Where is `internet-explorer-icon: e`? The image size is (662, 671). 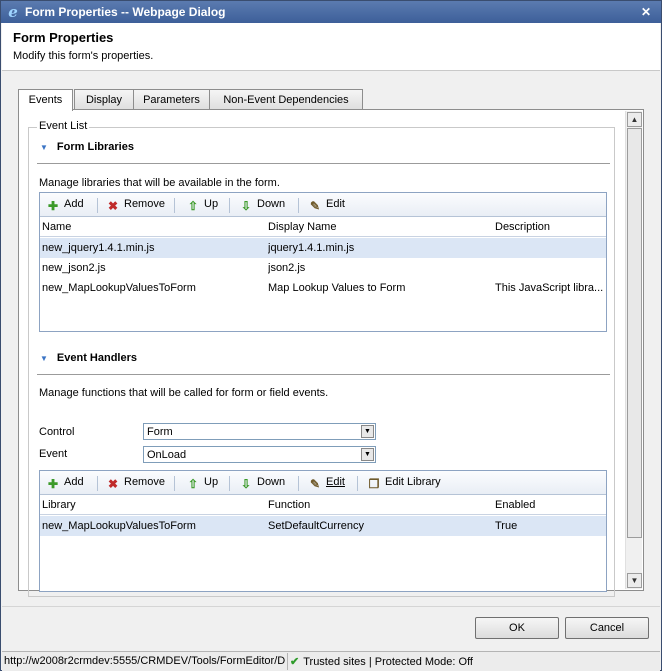
internet-explorer-icon: e is located at coordinates (13, 12).